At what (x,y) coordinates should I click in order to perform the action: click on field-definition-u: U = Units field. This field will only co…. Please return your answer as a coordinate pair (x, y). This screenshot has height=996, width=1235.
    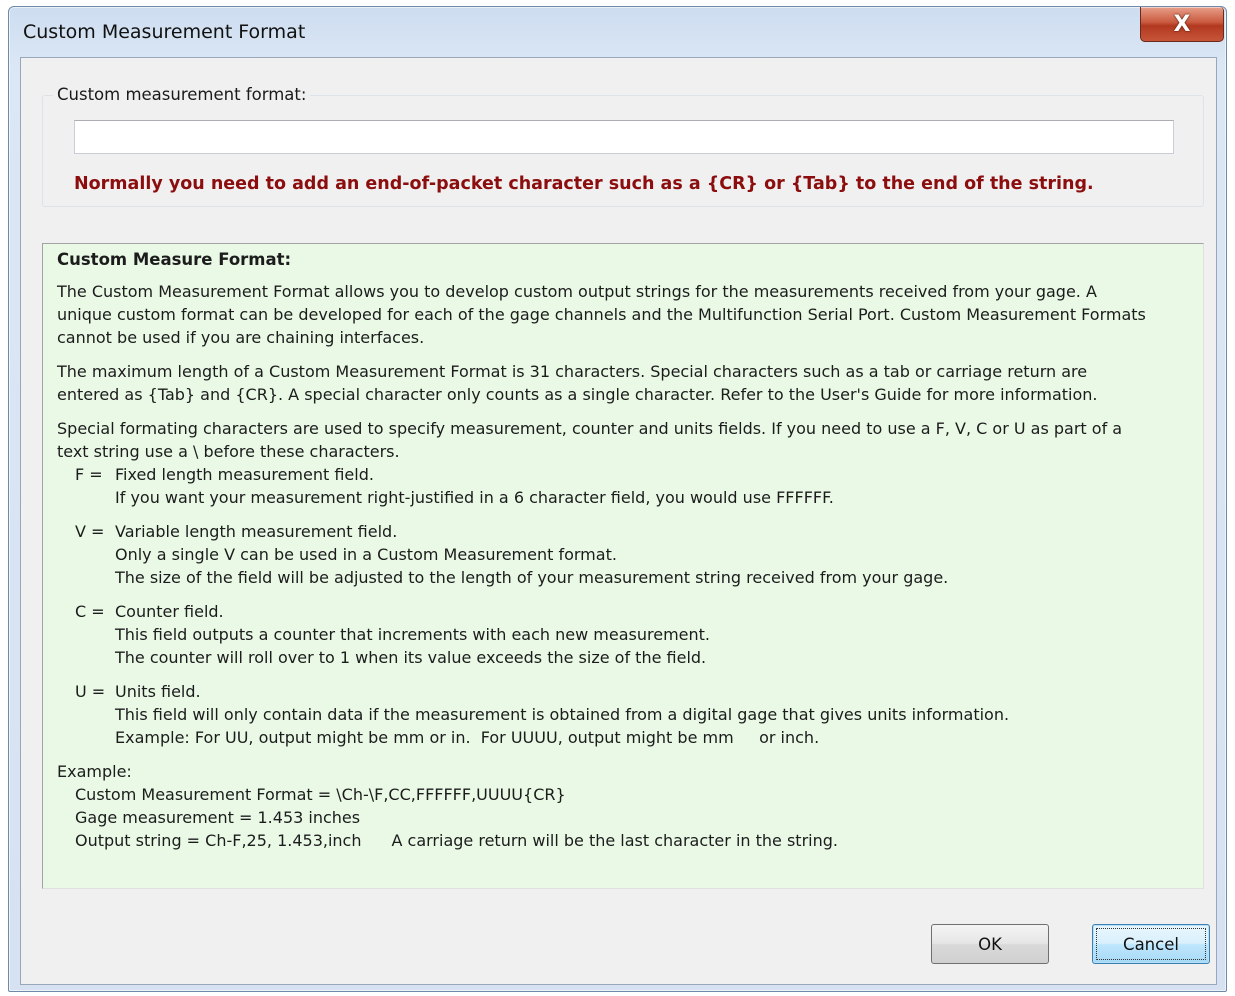
    Looking at the image, I should click on (632, 714).